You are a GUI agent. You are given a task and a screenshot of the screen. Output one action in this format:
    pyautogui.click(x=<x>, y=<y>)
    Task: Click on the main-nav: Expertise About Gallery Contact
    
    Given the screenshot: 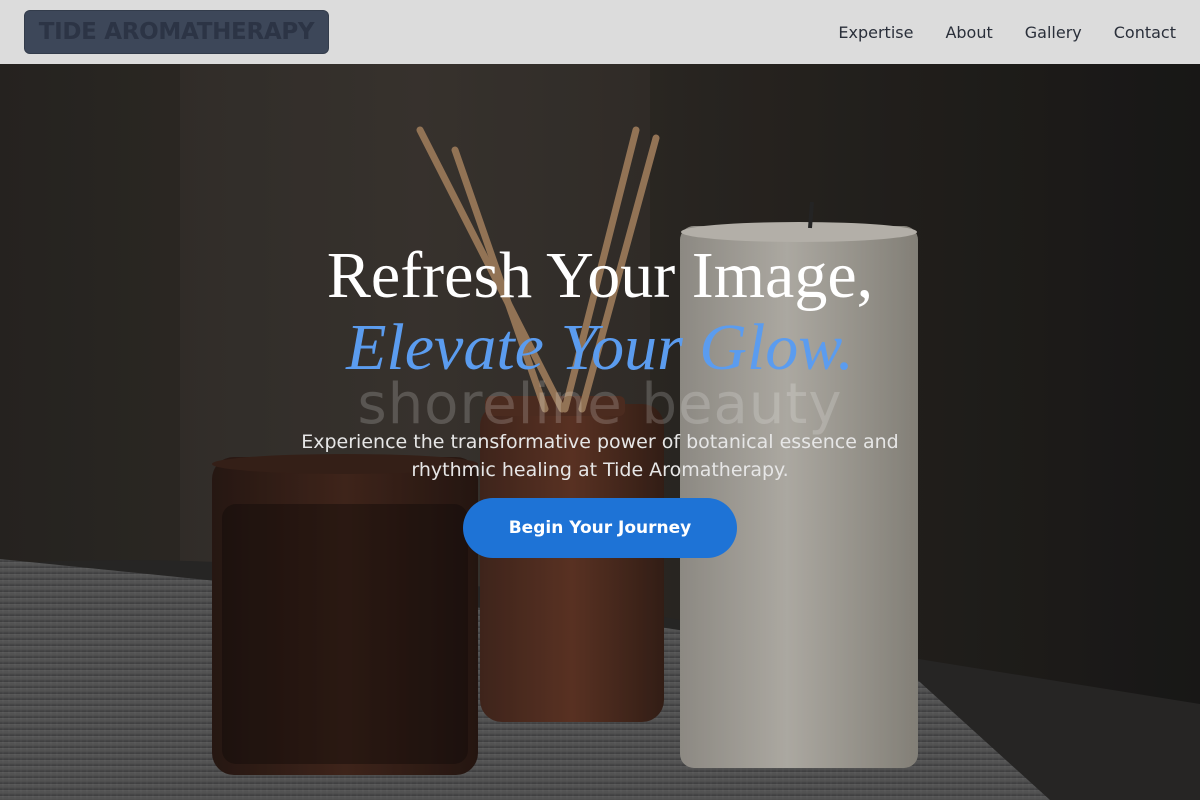 What is the action you would take?
    pyautogui.click(x=991, y=32)
    